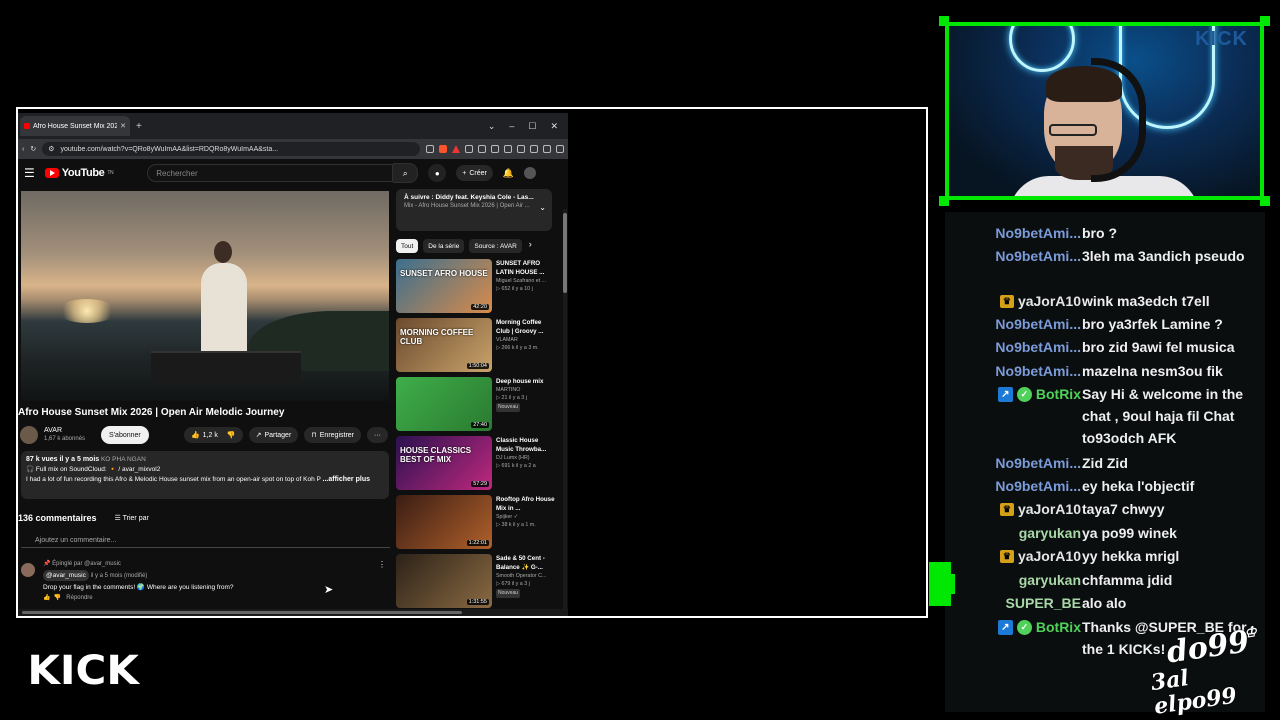  Describe the element at coordinates (532, 126) in the screenshot. I see `maximize-button: ☐` at that location.